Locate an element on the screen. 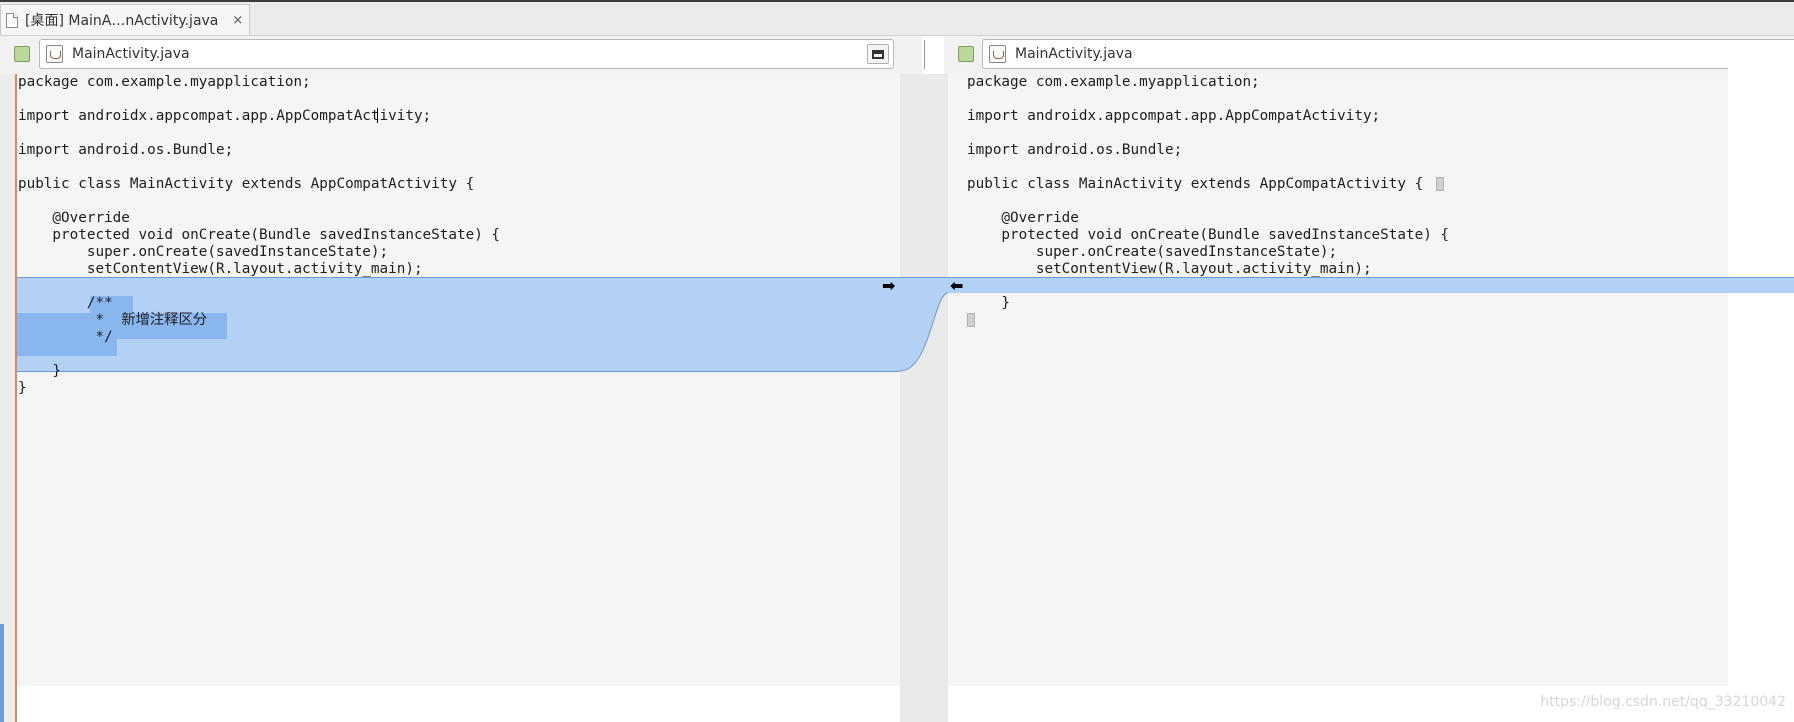 The width and height of the screenshot is (1794, 722). right-blank-area is located at coordinates (1761, 367).